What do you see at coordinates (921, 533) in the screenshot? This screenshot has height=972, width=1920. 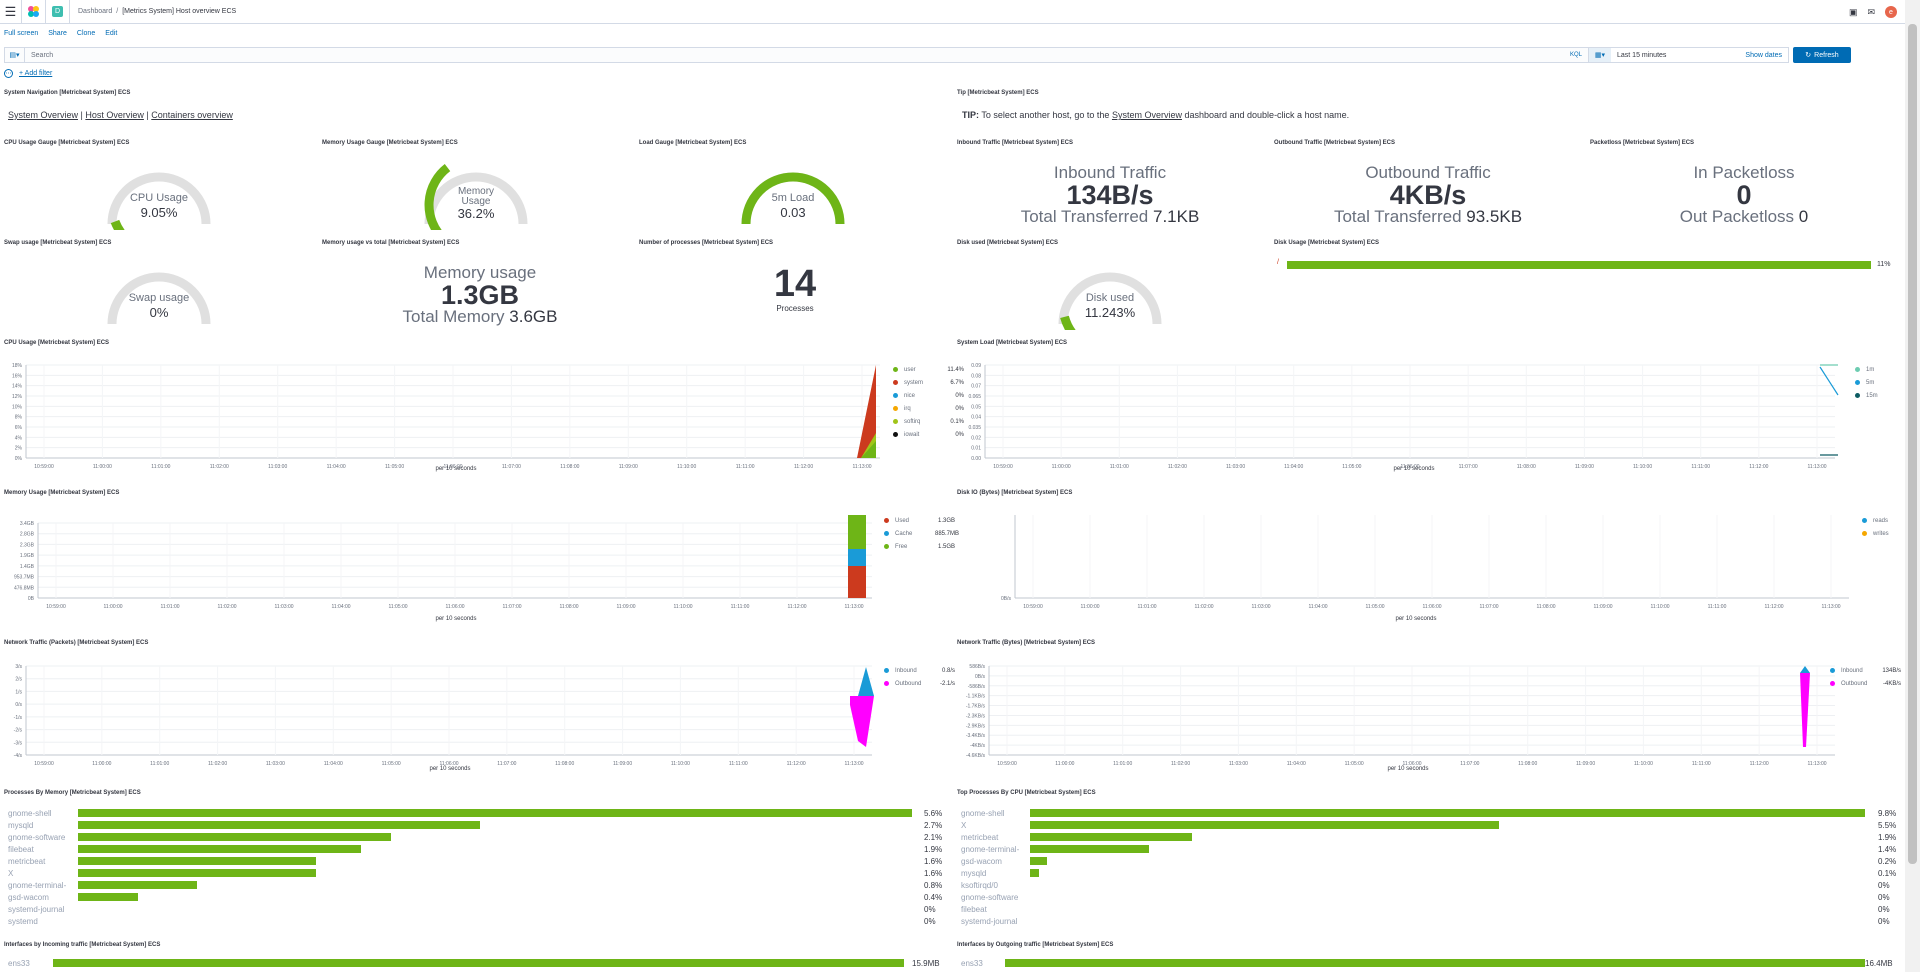 I see `legend-item: Cache 885.7MB` at bounding box center [921, 533].